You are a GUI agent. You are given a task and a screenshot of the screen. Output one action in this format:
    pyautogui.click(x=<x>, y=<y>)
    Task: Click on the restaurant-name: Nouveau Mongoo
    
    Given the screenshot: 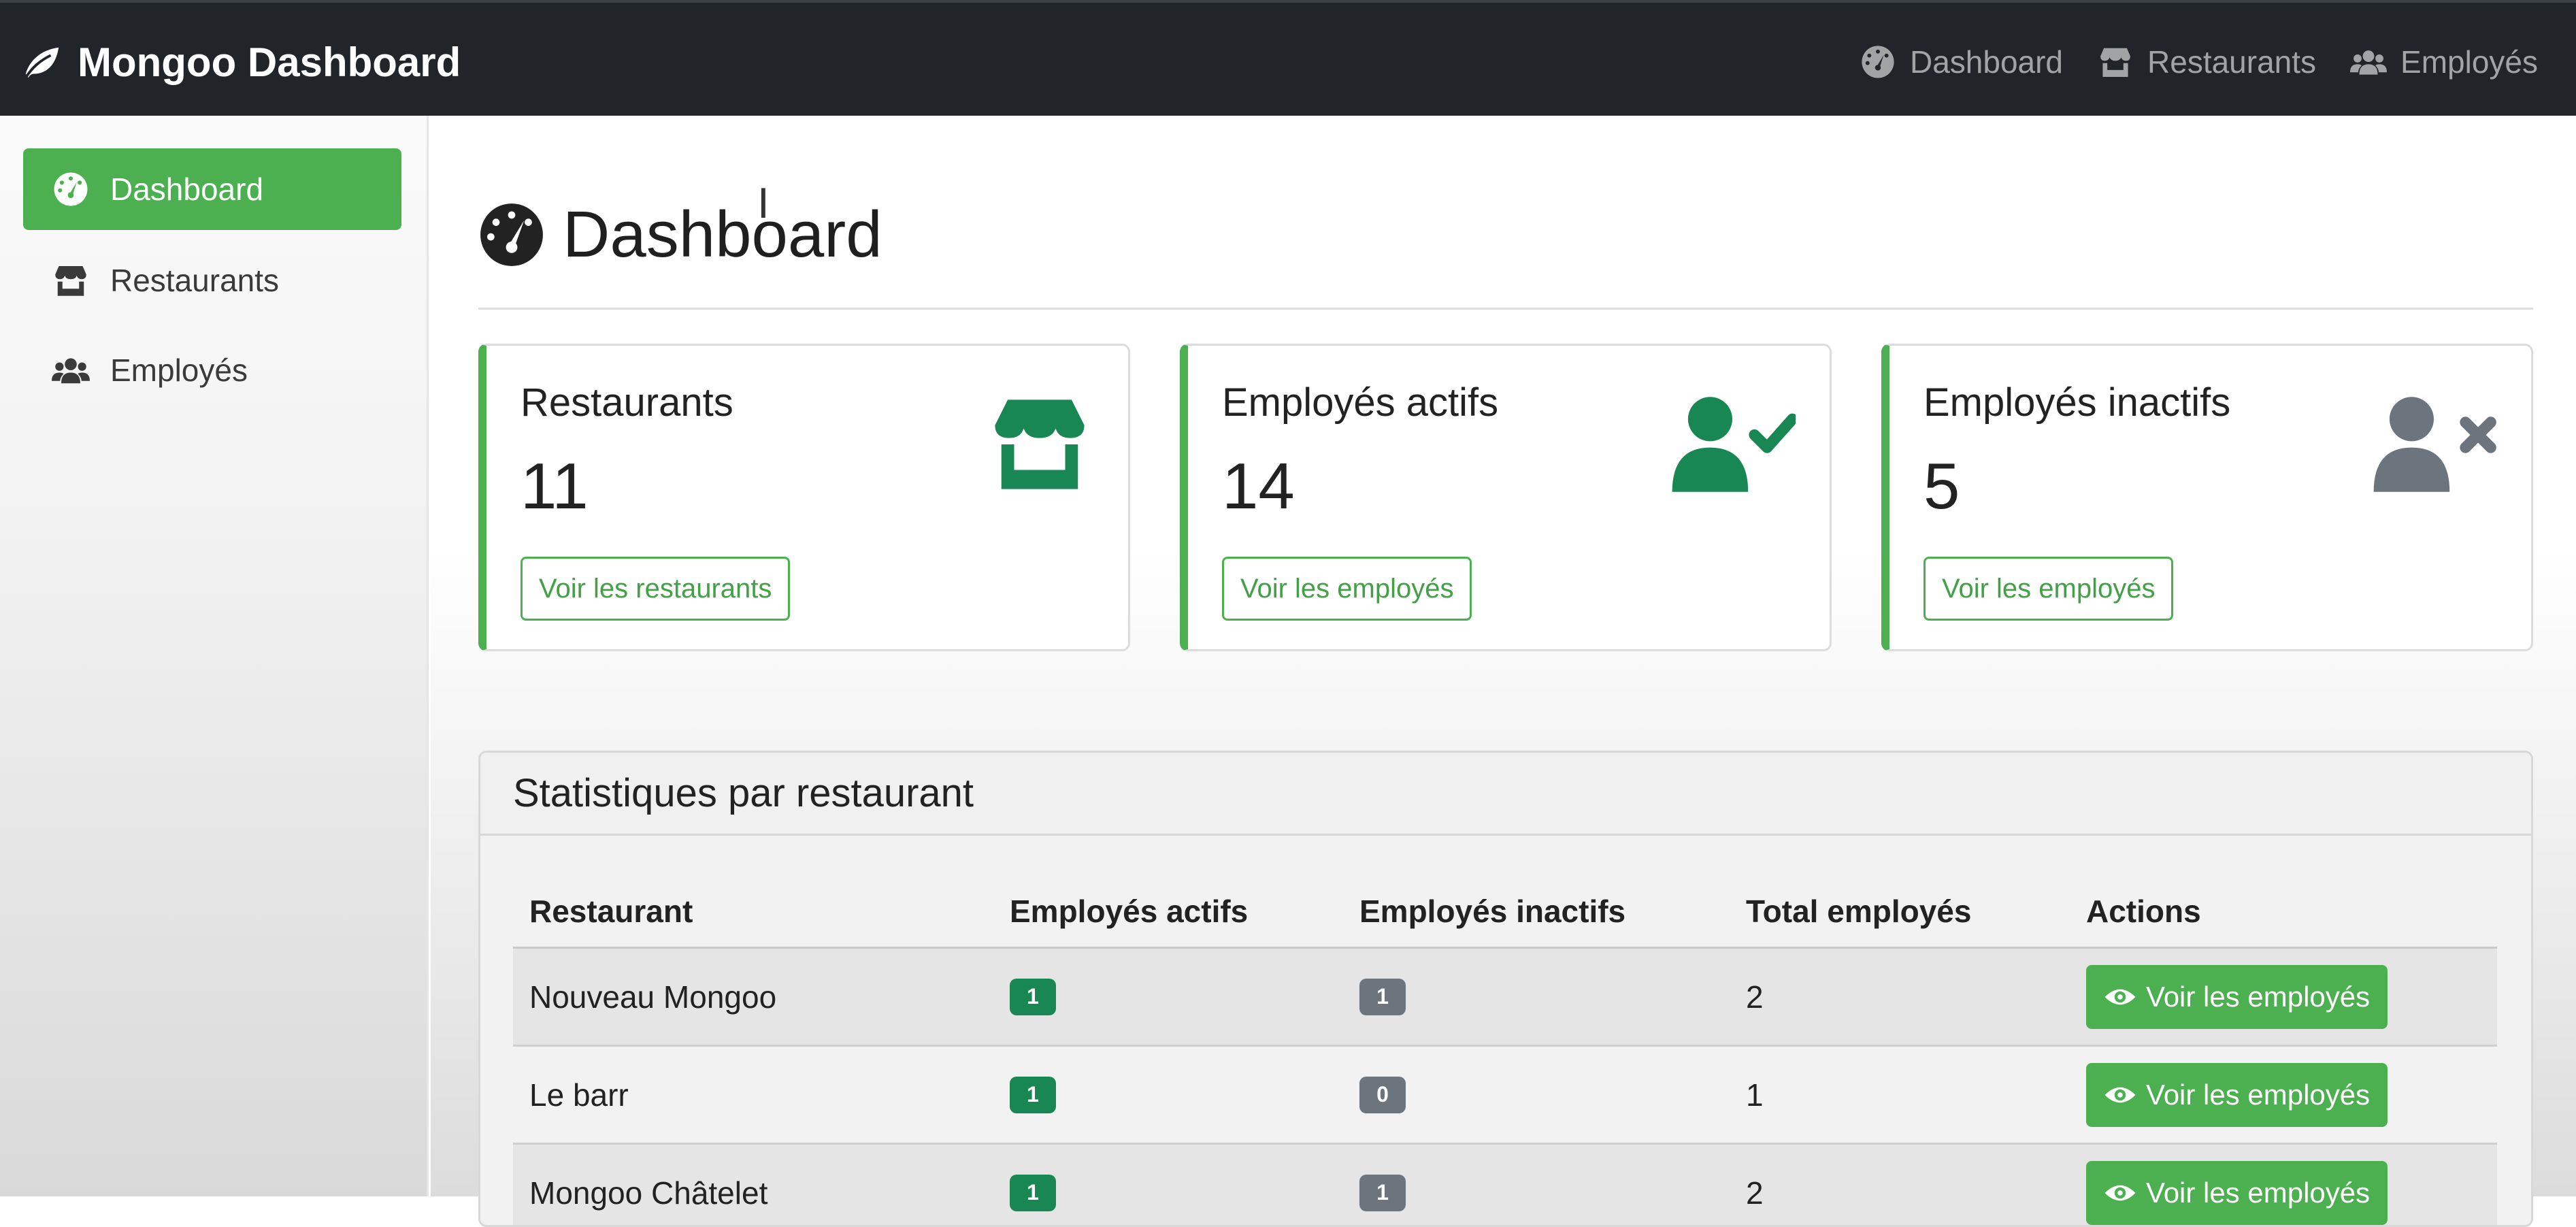 What is the action you would take?
    pyautogui.click(x=653, y=997)
    